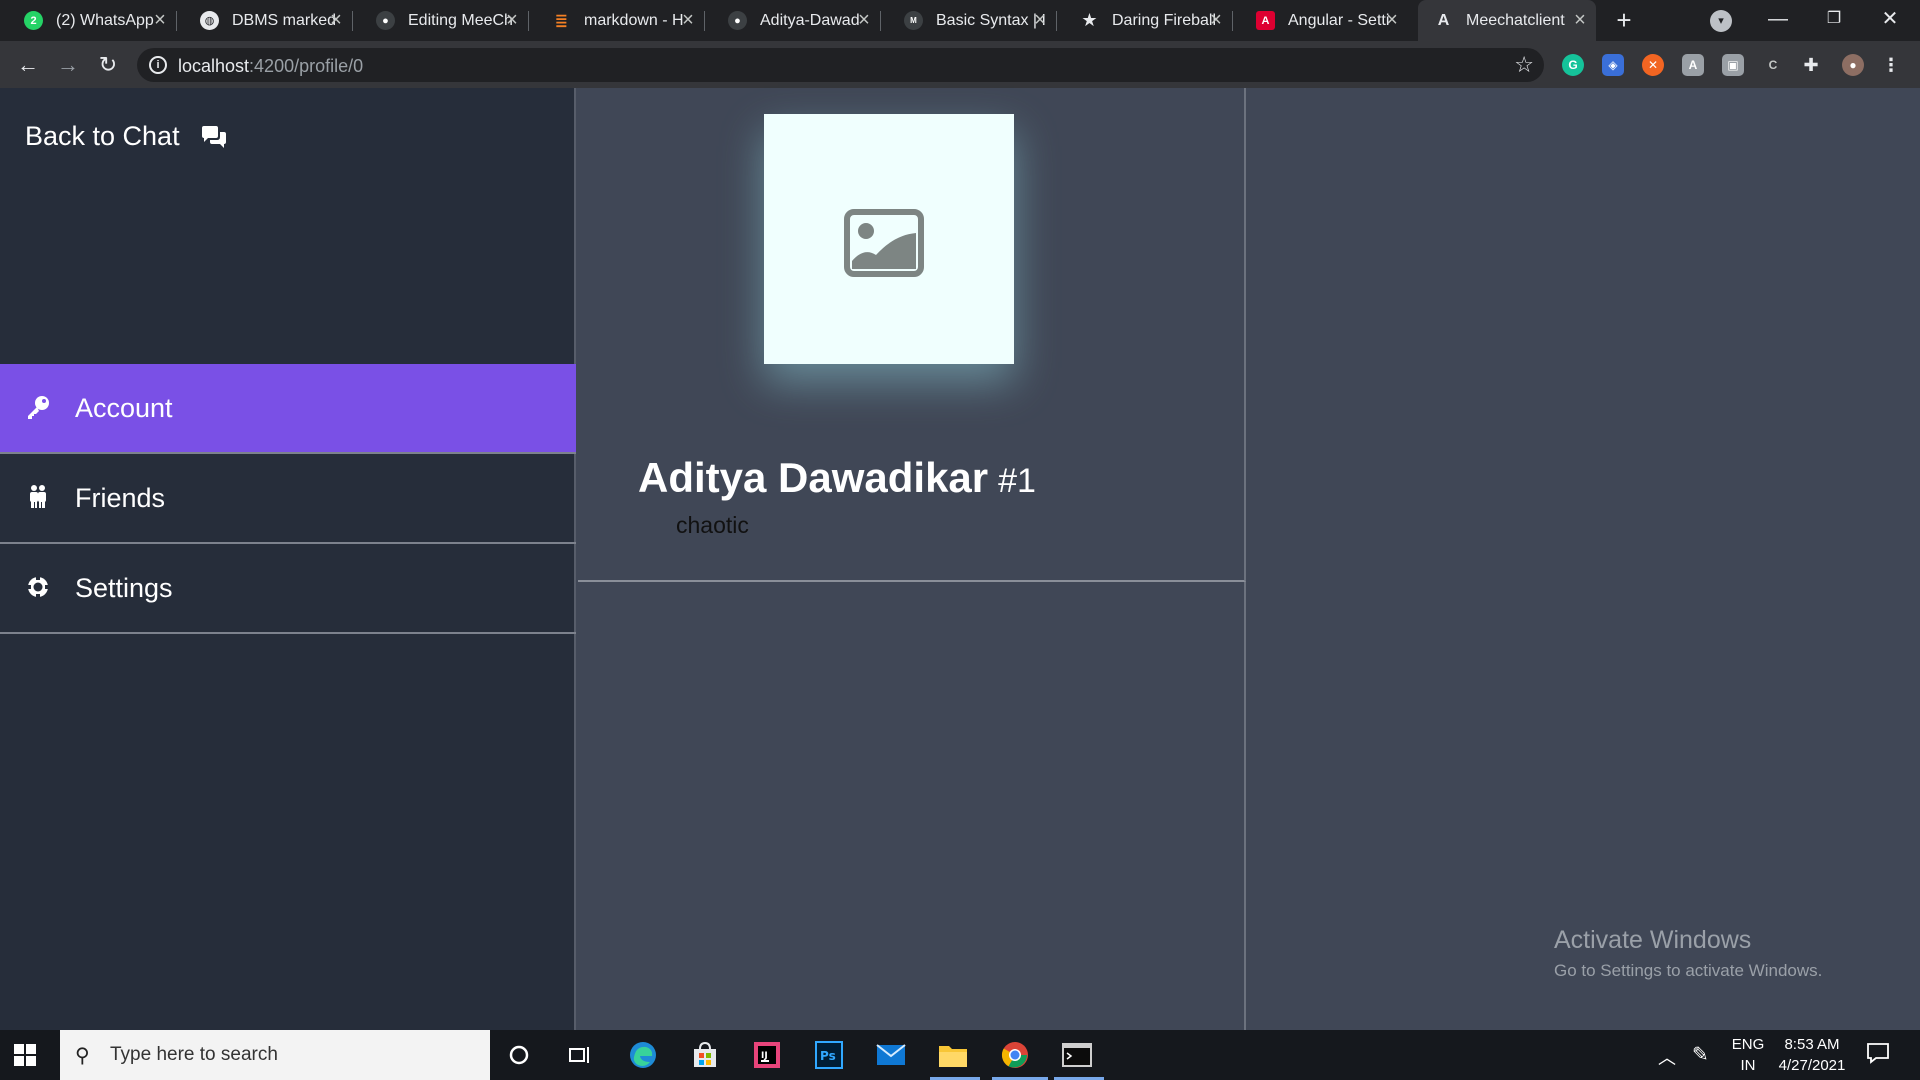 The width and height of the screenshot is (1920, 1080). I want to click on extension-icon: C, so click(1773, 65).